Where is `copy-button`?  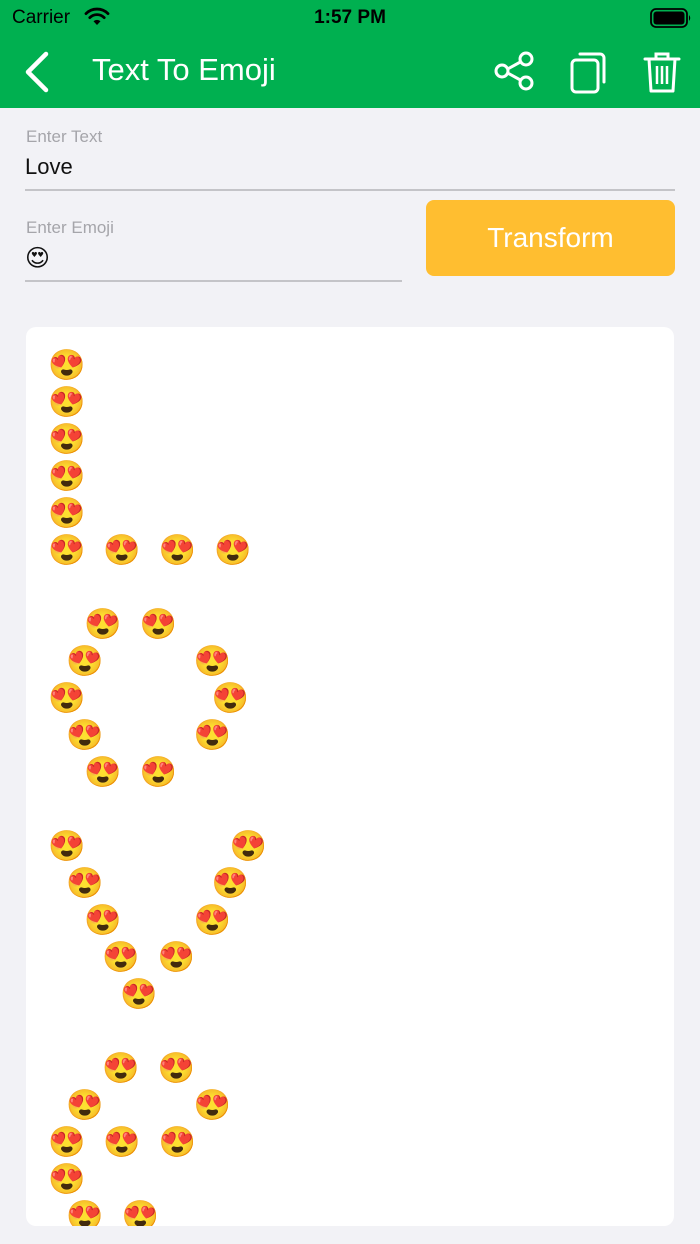
copy-button is located at coordinates (588, 72).